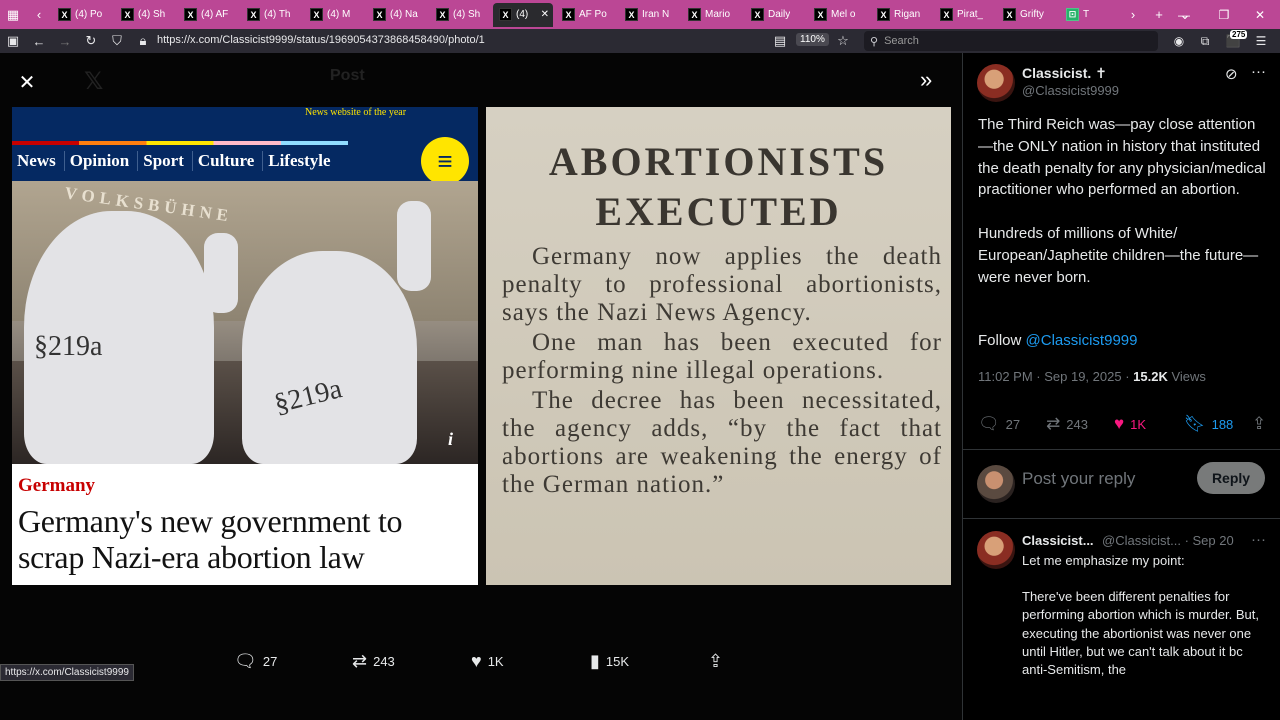  Describe the element at coordinates (1133, 14) in the screenshot. I see `tab-scroll-right-icon: ›` at that location.